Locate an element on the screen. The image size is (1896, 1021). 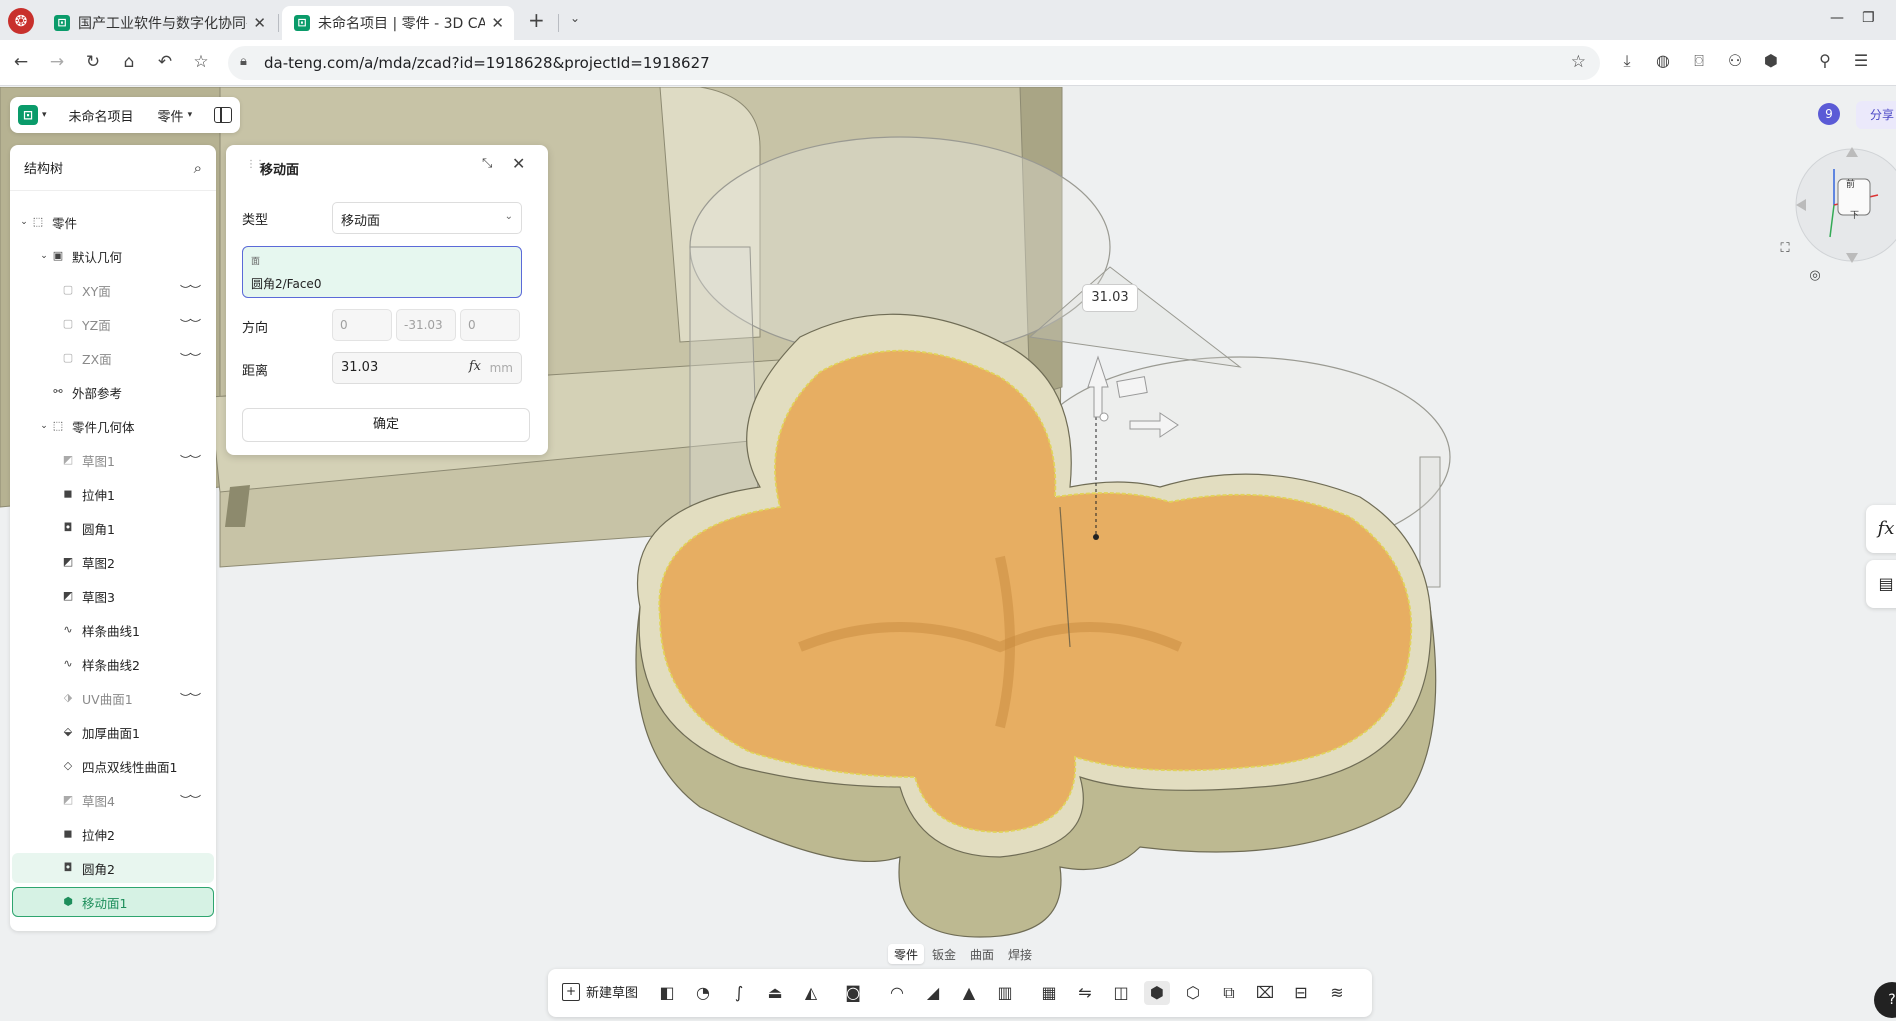
chamfer-icon: ◢ is located at coordinates (933, 993).